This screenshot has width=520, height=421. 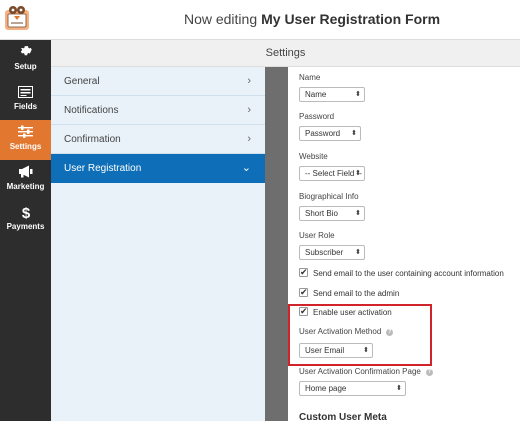 I want to click on sliders-icon, so click(x=25, y=131).